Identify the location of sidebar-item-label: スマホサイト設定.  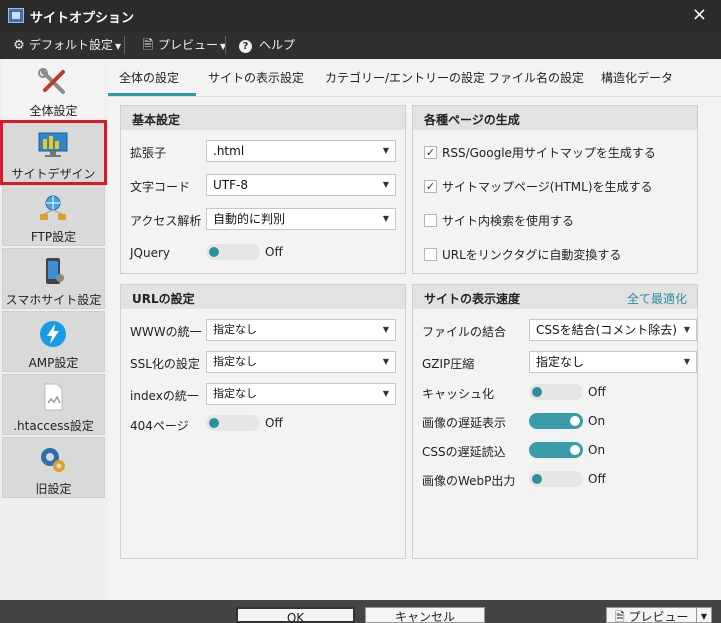
(53, 300).